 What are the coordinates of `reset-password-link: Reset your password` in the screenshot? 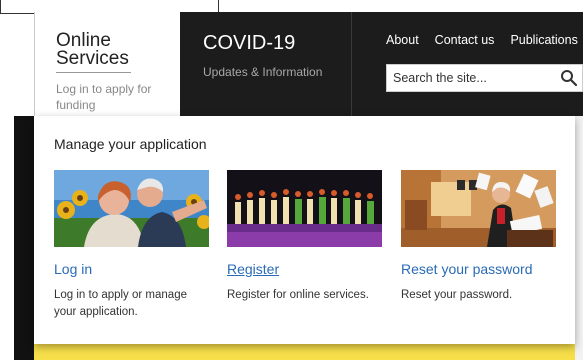 It's located at (479, 269).